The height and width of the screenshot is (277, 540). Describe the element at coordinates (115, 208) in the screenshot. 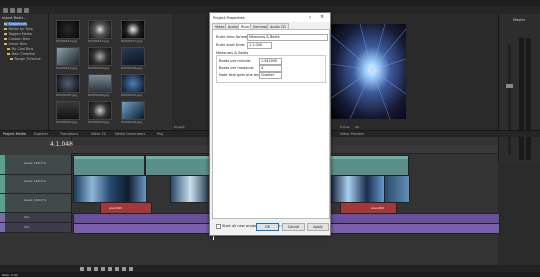

I see `clip-label: sound01` at that location.